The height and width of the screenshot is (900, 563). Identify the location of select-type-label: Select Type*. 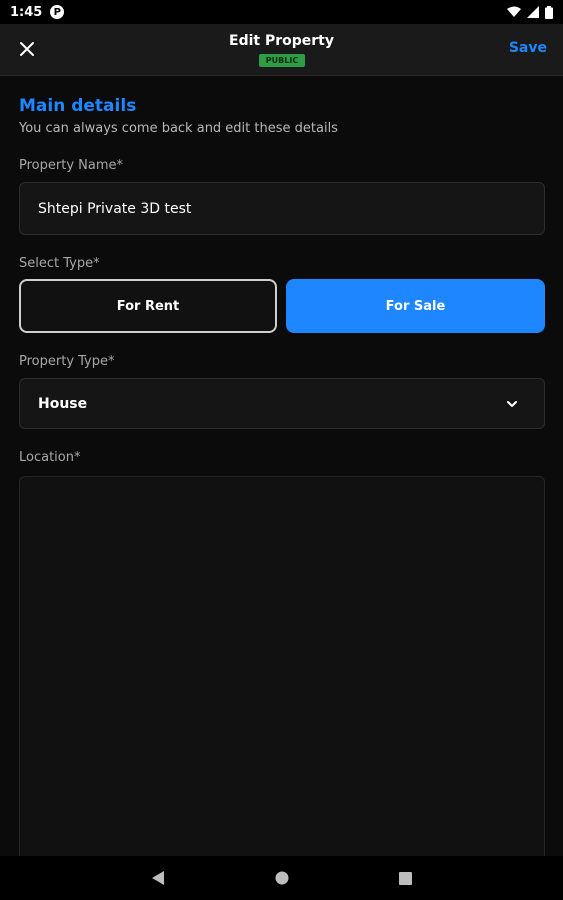
(59, 263).